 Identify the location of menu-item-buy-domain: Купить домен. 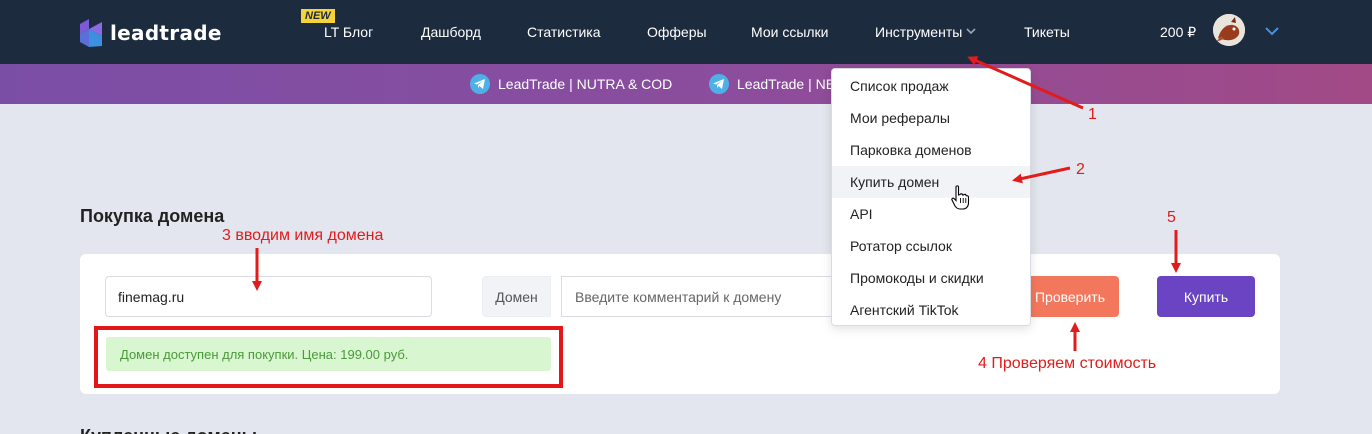
(931, 182).